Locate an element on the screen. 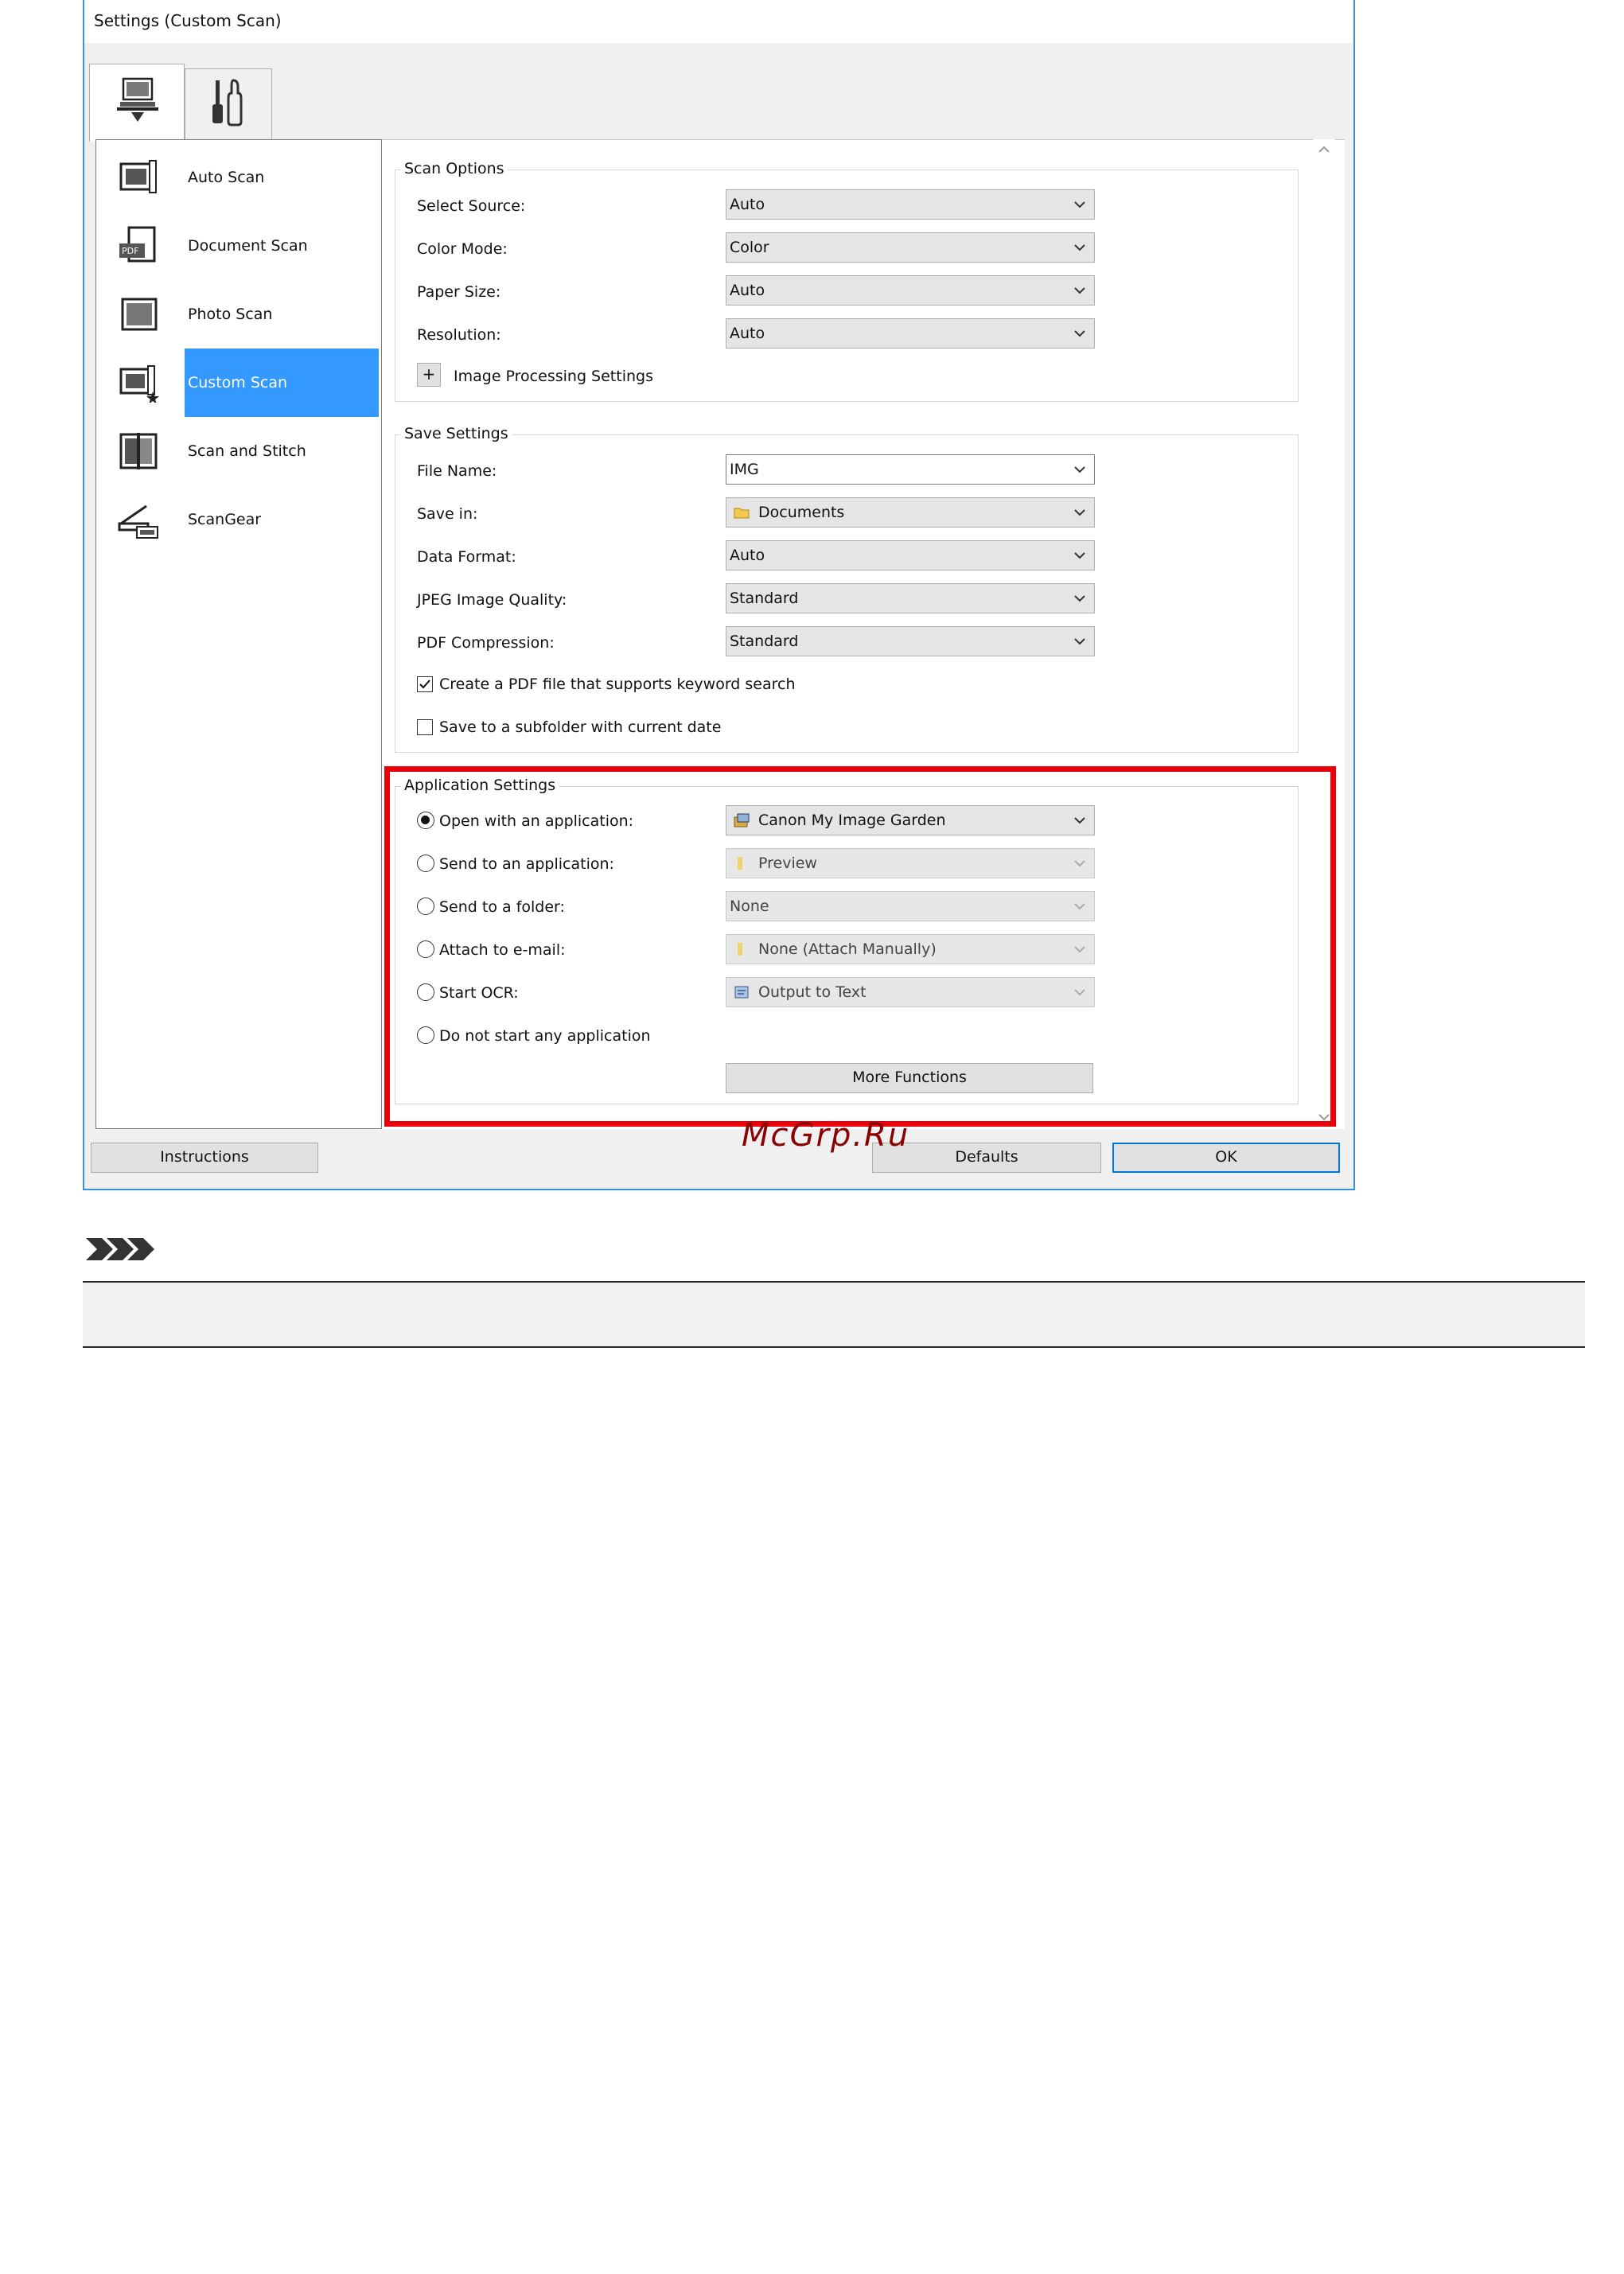  mode-item-scangear: ScanGear is located at coordinates (245, 519).